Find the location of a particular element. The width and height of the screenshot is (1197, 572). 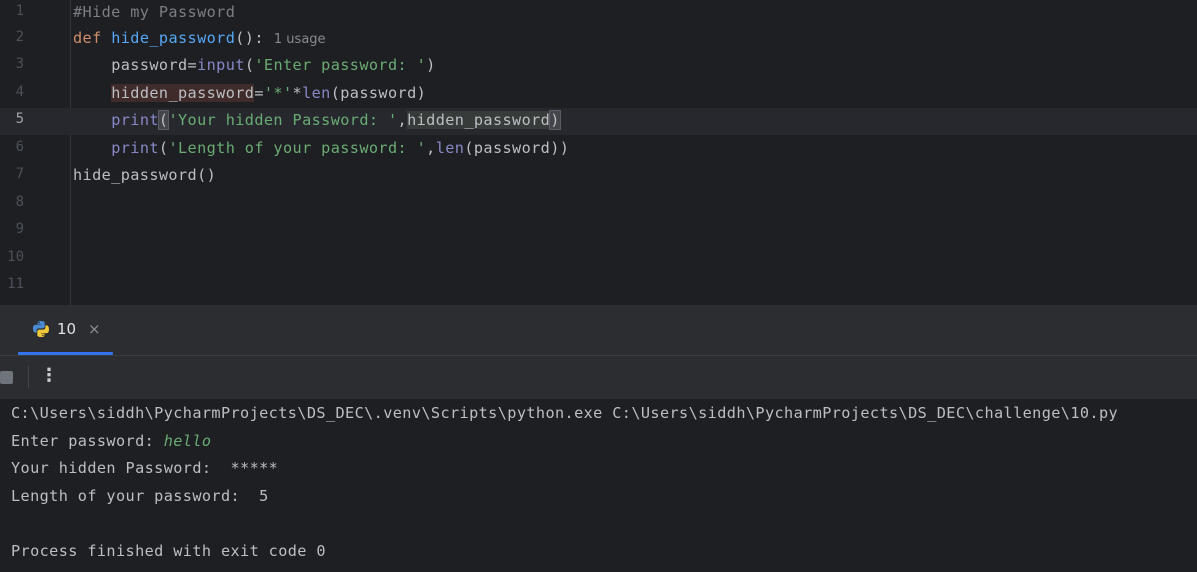

toolbar-separator is located at coordinates (28, 377).